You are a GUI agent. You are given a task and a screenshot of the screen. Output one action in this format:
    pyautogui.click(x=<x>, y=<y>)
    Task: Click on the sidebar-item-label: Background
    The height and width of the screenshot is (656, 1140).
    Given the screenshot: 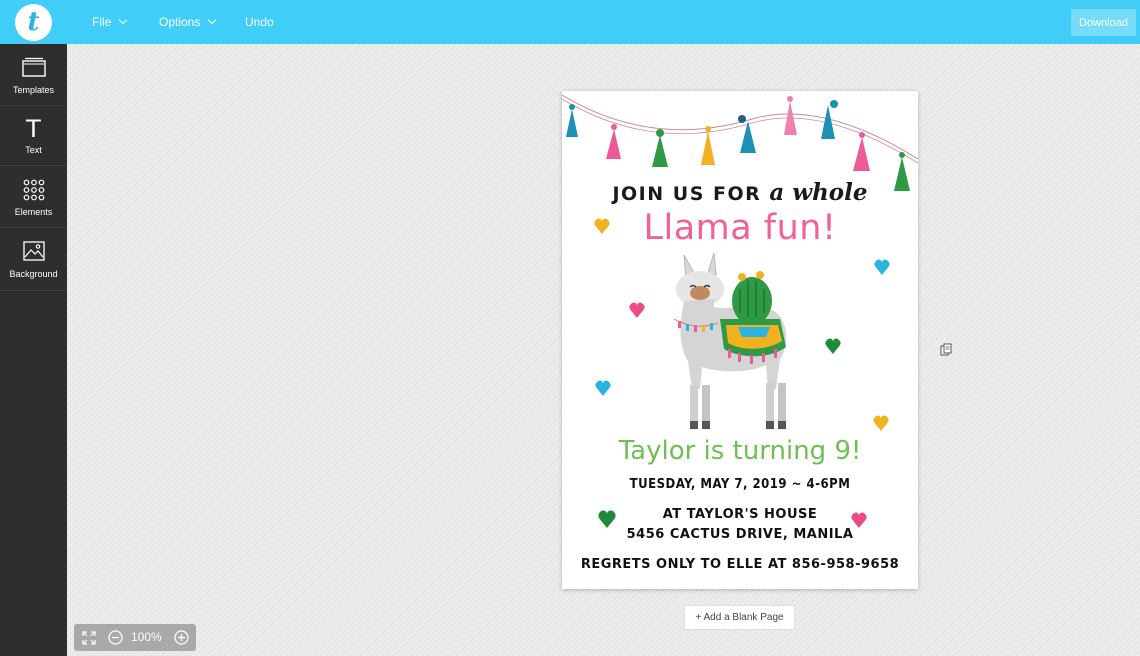 What is the action you would take?
    pyautogui.click(x=33, y=274)
    